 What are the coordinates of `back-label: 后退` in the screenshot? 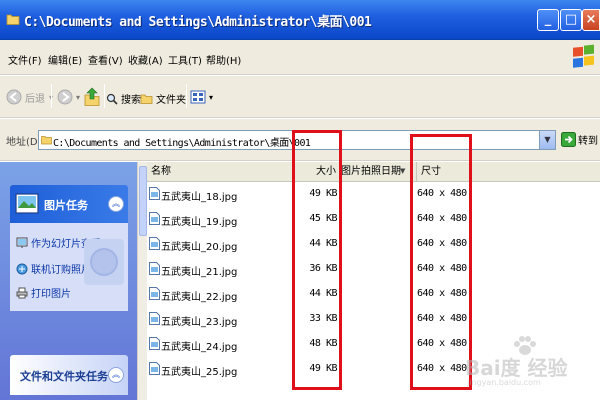 It's located at (35, 99).